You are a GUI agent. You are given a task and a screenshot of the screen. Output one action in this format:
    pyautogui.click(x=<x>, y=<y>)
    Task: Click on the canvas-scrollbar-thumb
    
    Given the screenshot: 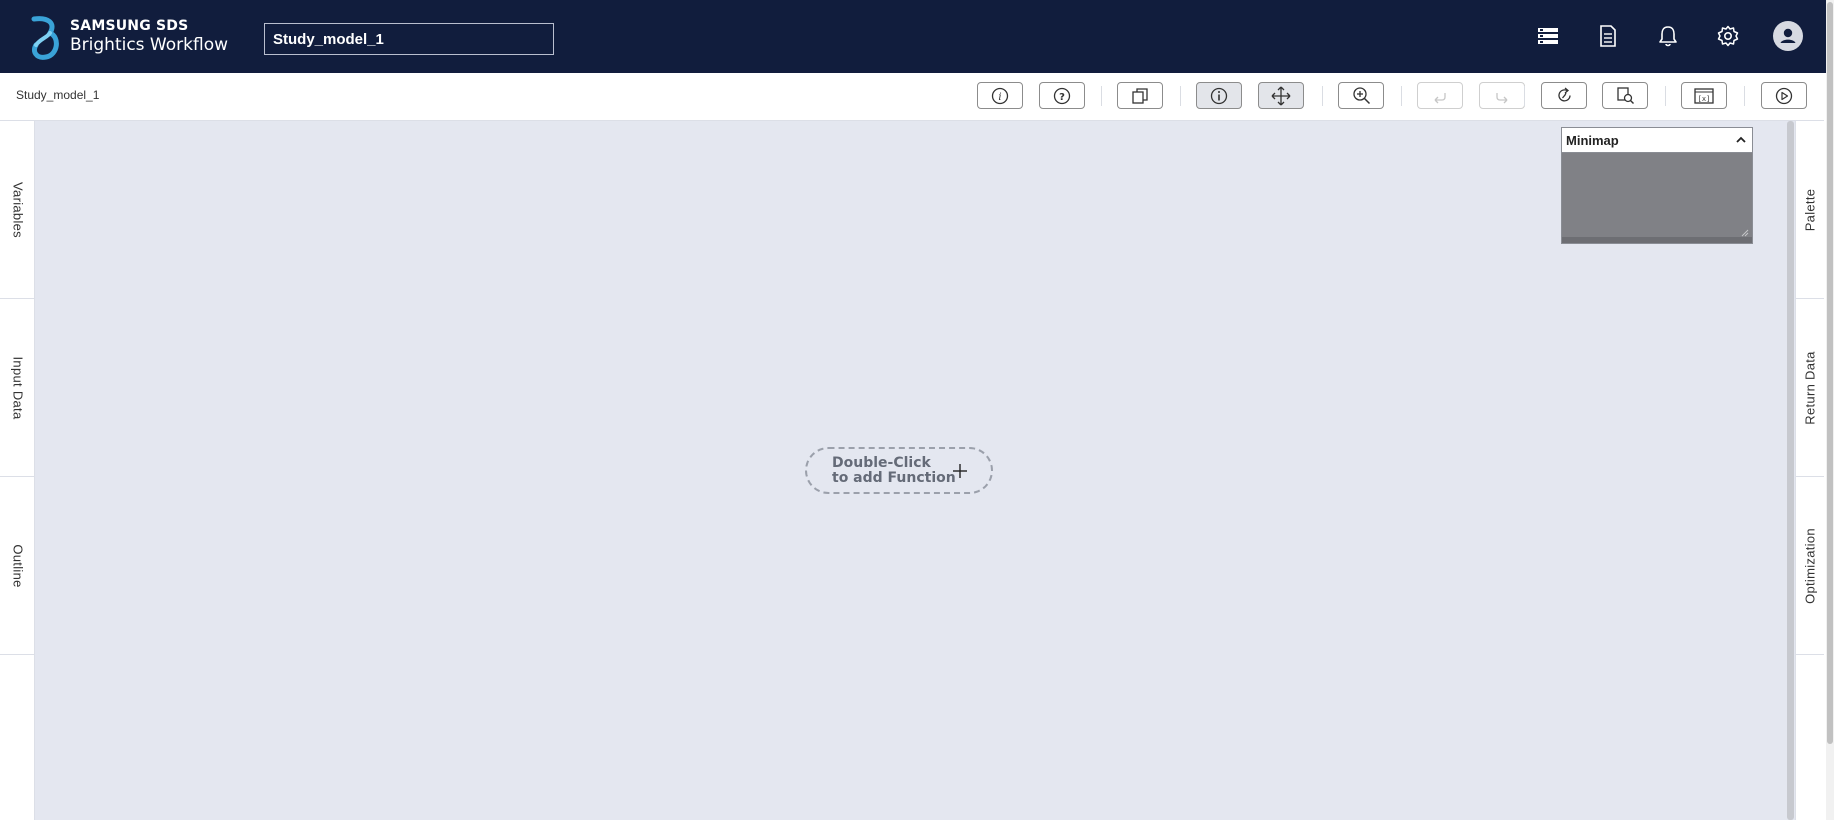 What is the action you would take?
    pyautogui.click(x=1790, y=470)
    